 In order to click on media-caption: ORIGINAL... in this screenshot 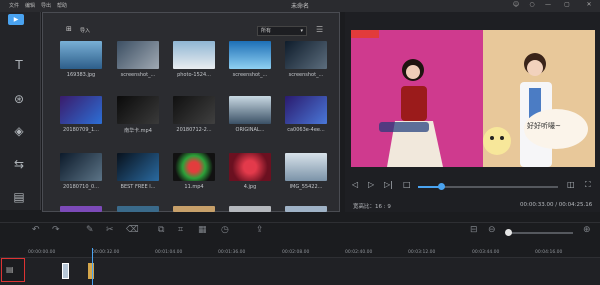, I will do `click(250, 130)`.